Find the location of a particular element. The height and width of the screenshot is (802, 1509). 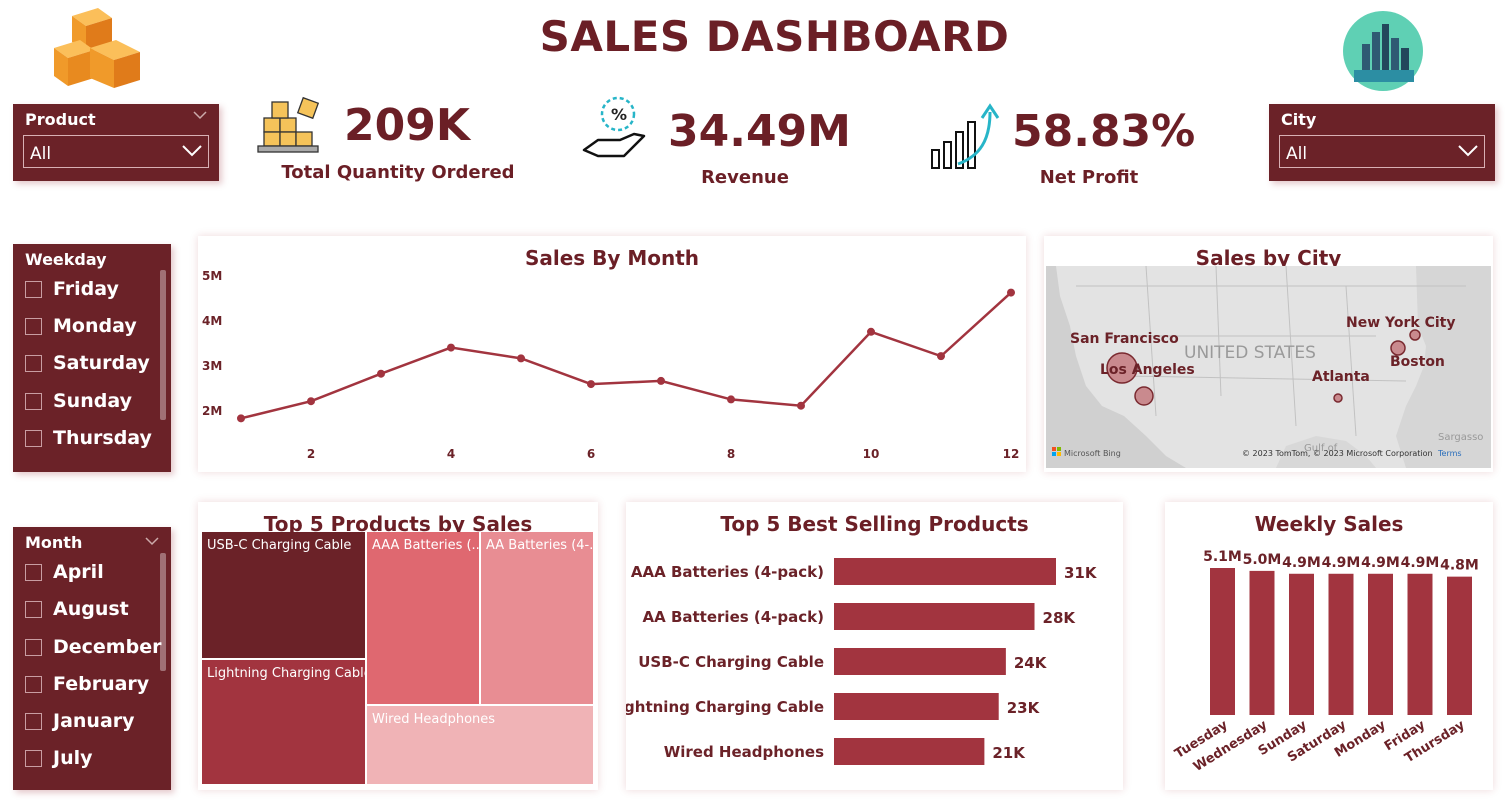

map-terms-link: Terms is located at coordinates (1449, 453).